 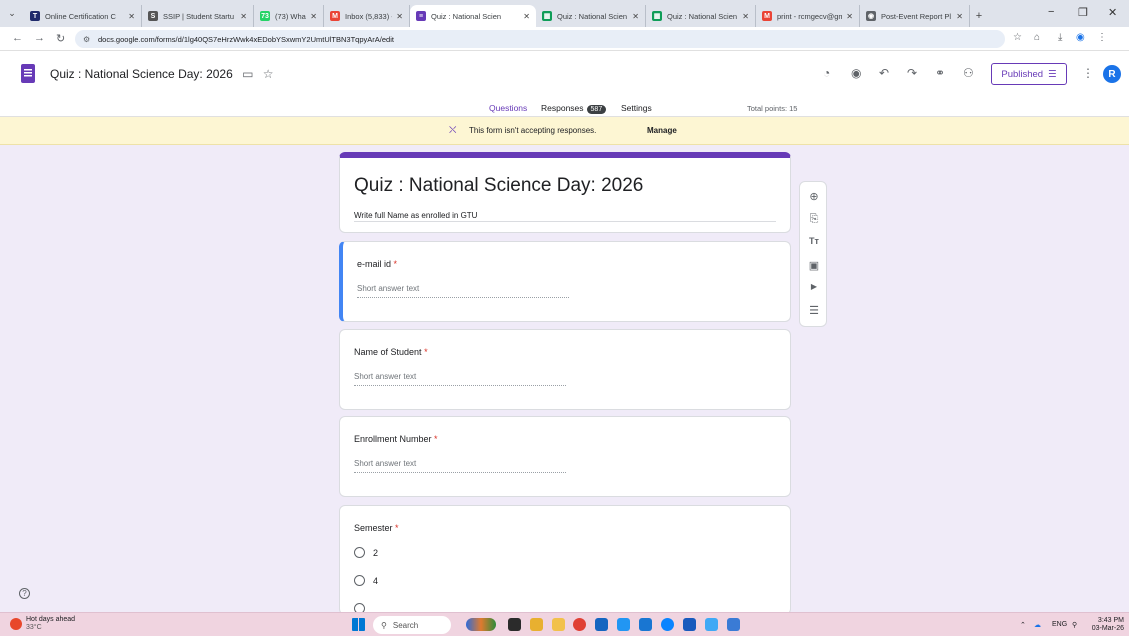 I want to click on onedrive-icon: ☁, so click(x=1037, y=625).